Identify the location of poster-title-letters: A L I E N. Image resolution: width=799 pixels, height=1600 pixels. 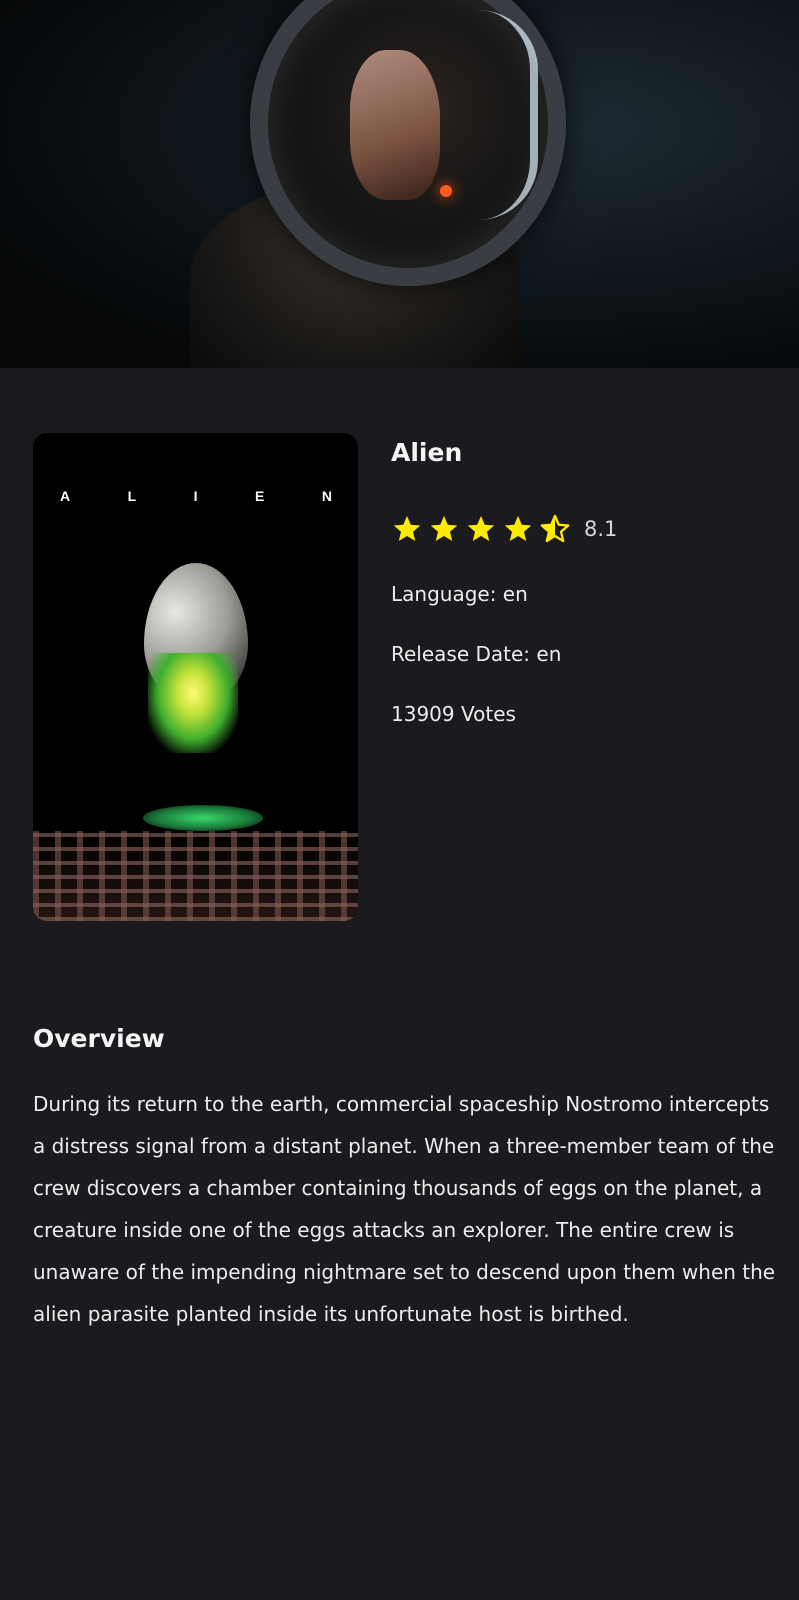
(195, 496).